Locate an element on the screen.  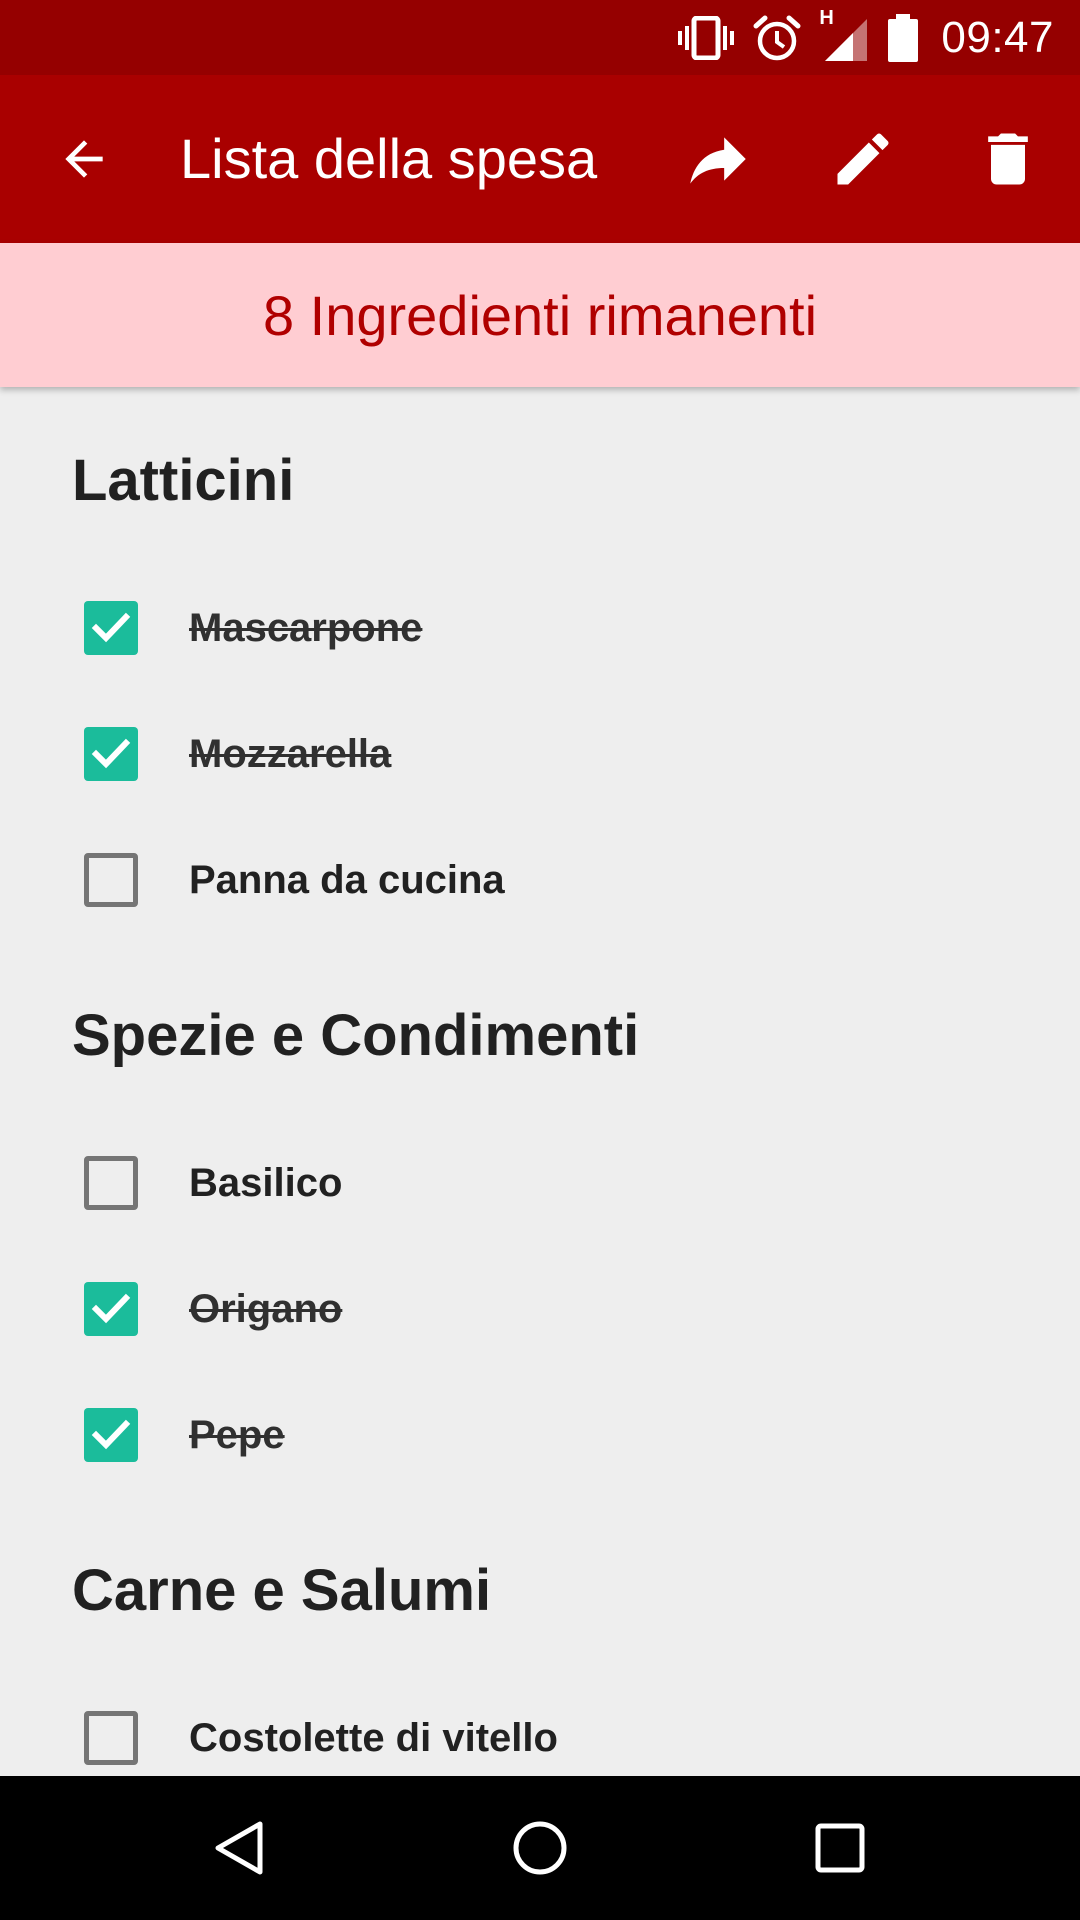
signal-icon: H is located at coordinates (844, 35).